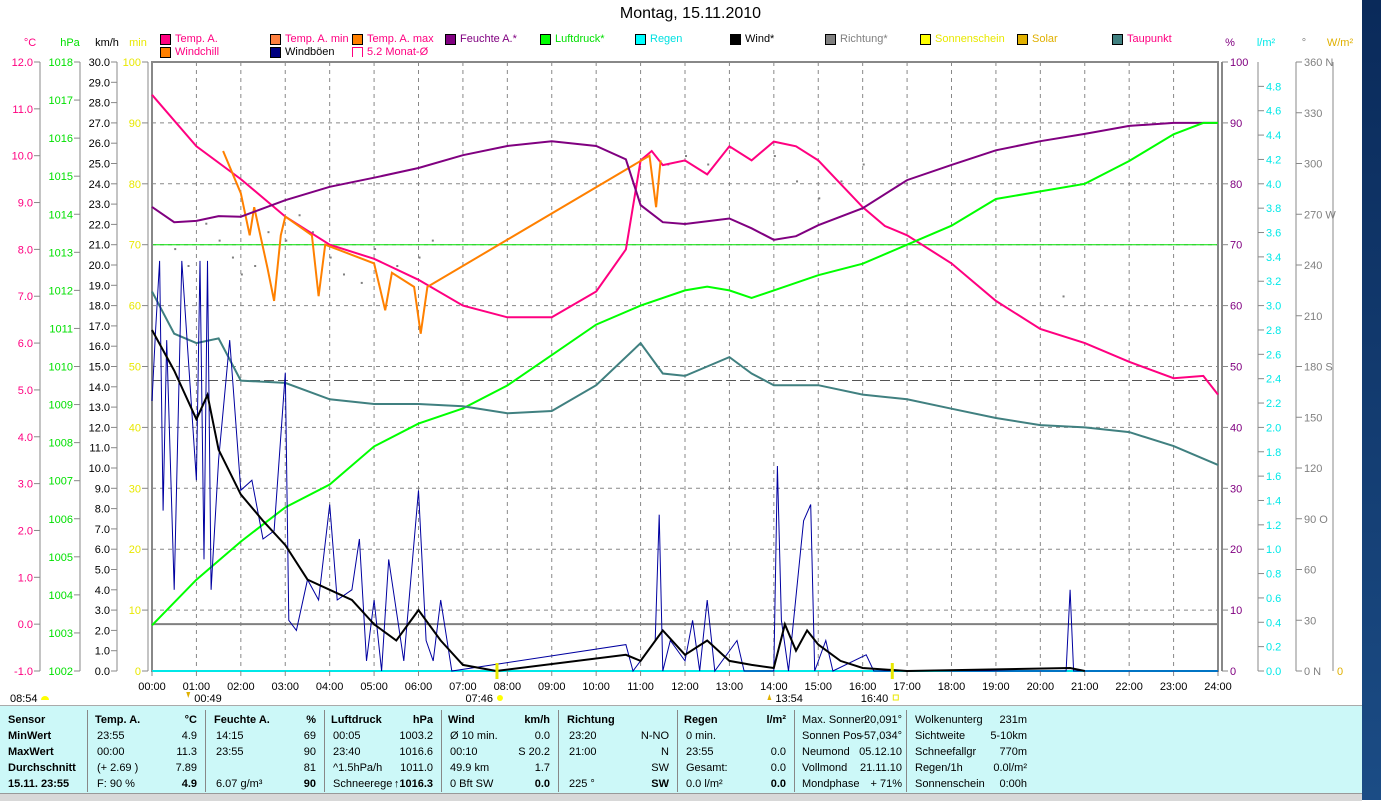 This screenshot has width=1381, height=801. Describe the element at coordinates (347, 752) in the screenshot. I see `cell-label: 23:40` at that location.